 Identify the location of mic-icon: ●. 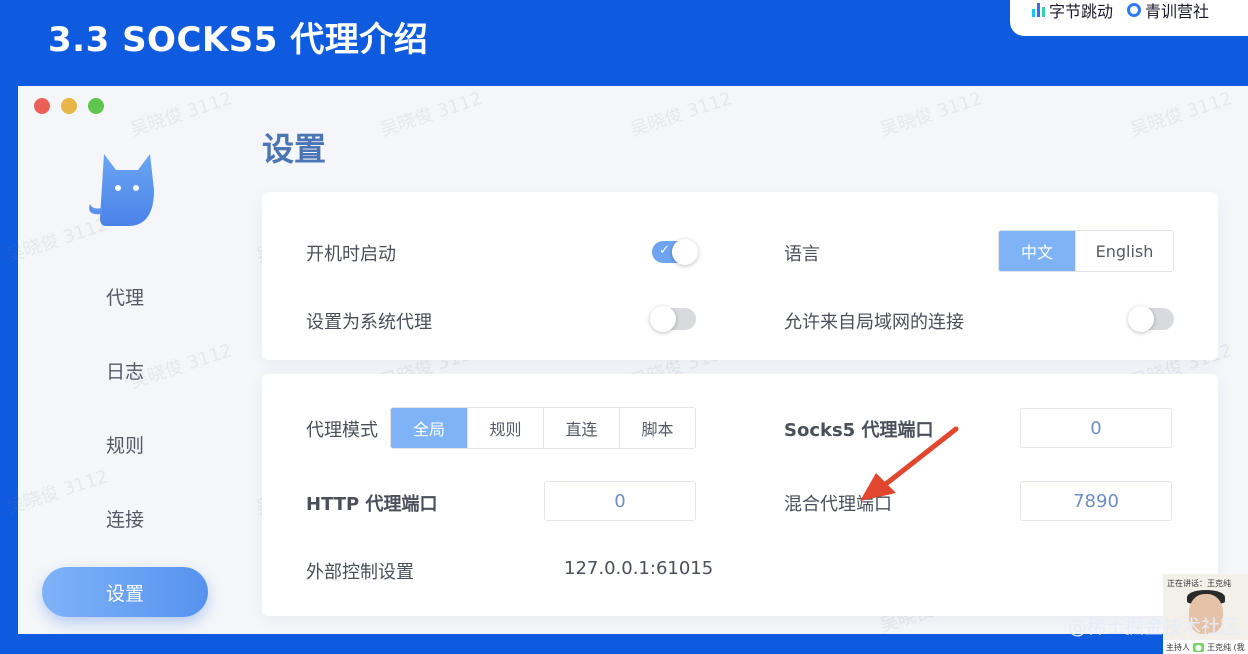
(1198, 647).